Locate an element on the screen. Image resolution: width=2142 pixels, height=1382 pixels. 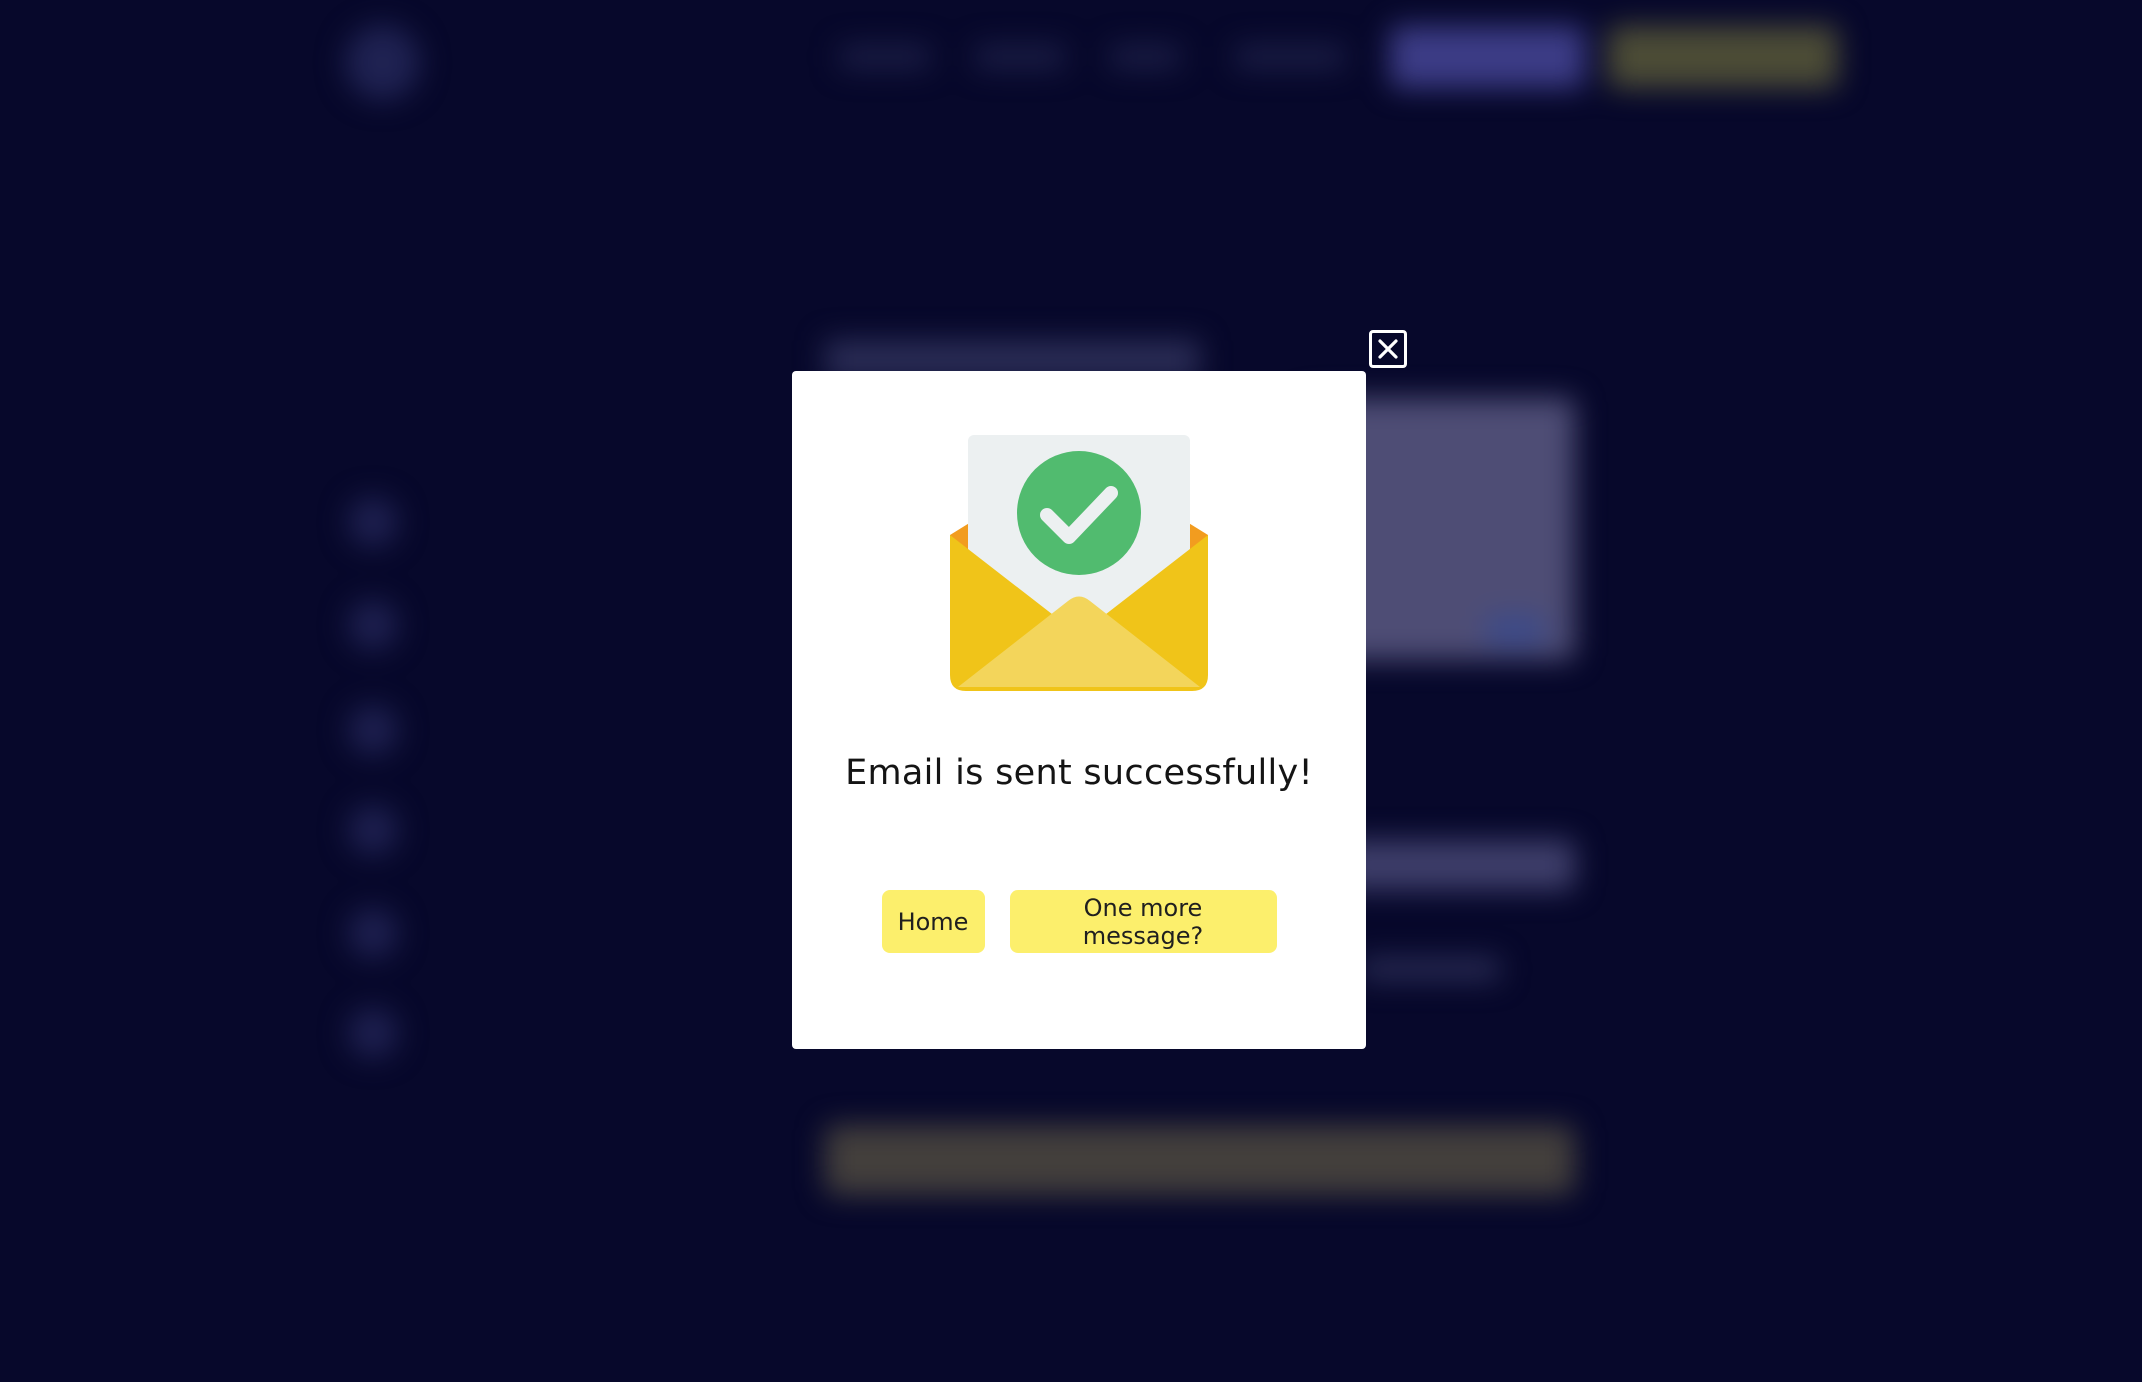
close-x-icon is located at coordinates (1388, 349).